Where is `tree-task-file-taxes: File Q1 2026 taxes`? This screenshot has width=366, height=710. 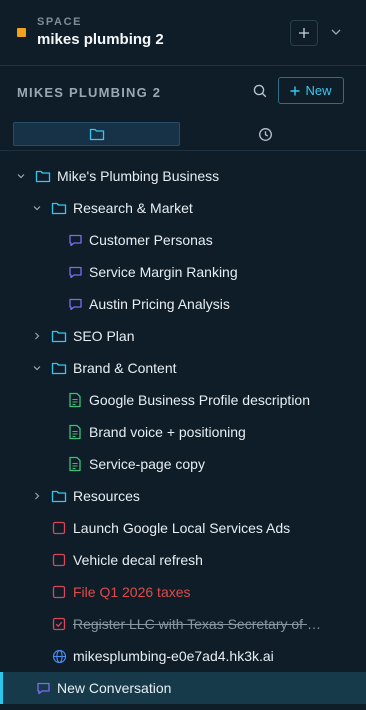 tree-task-file-taxes: File Q1 2026 taxes is located at coordinates (183, 592).